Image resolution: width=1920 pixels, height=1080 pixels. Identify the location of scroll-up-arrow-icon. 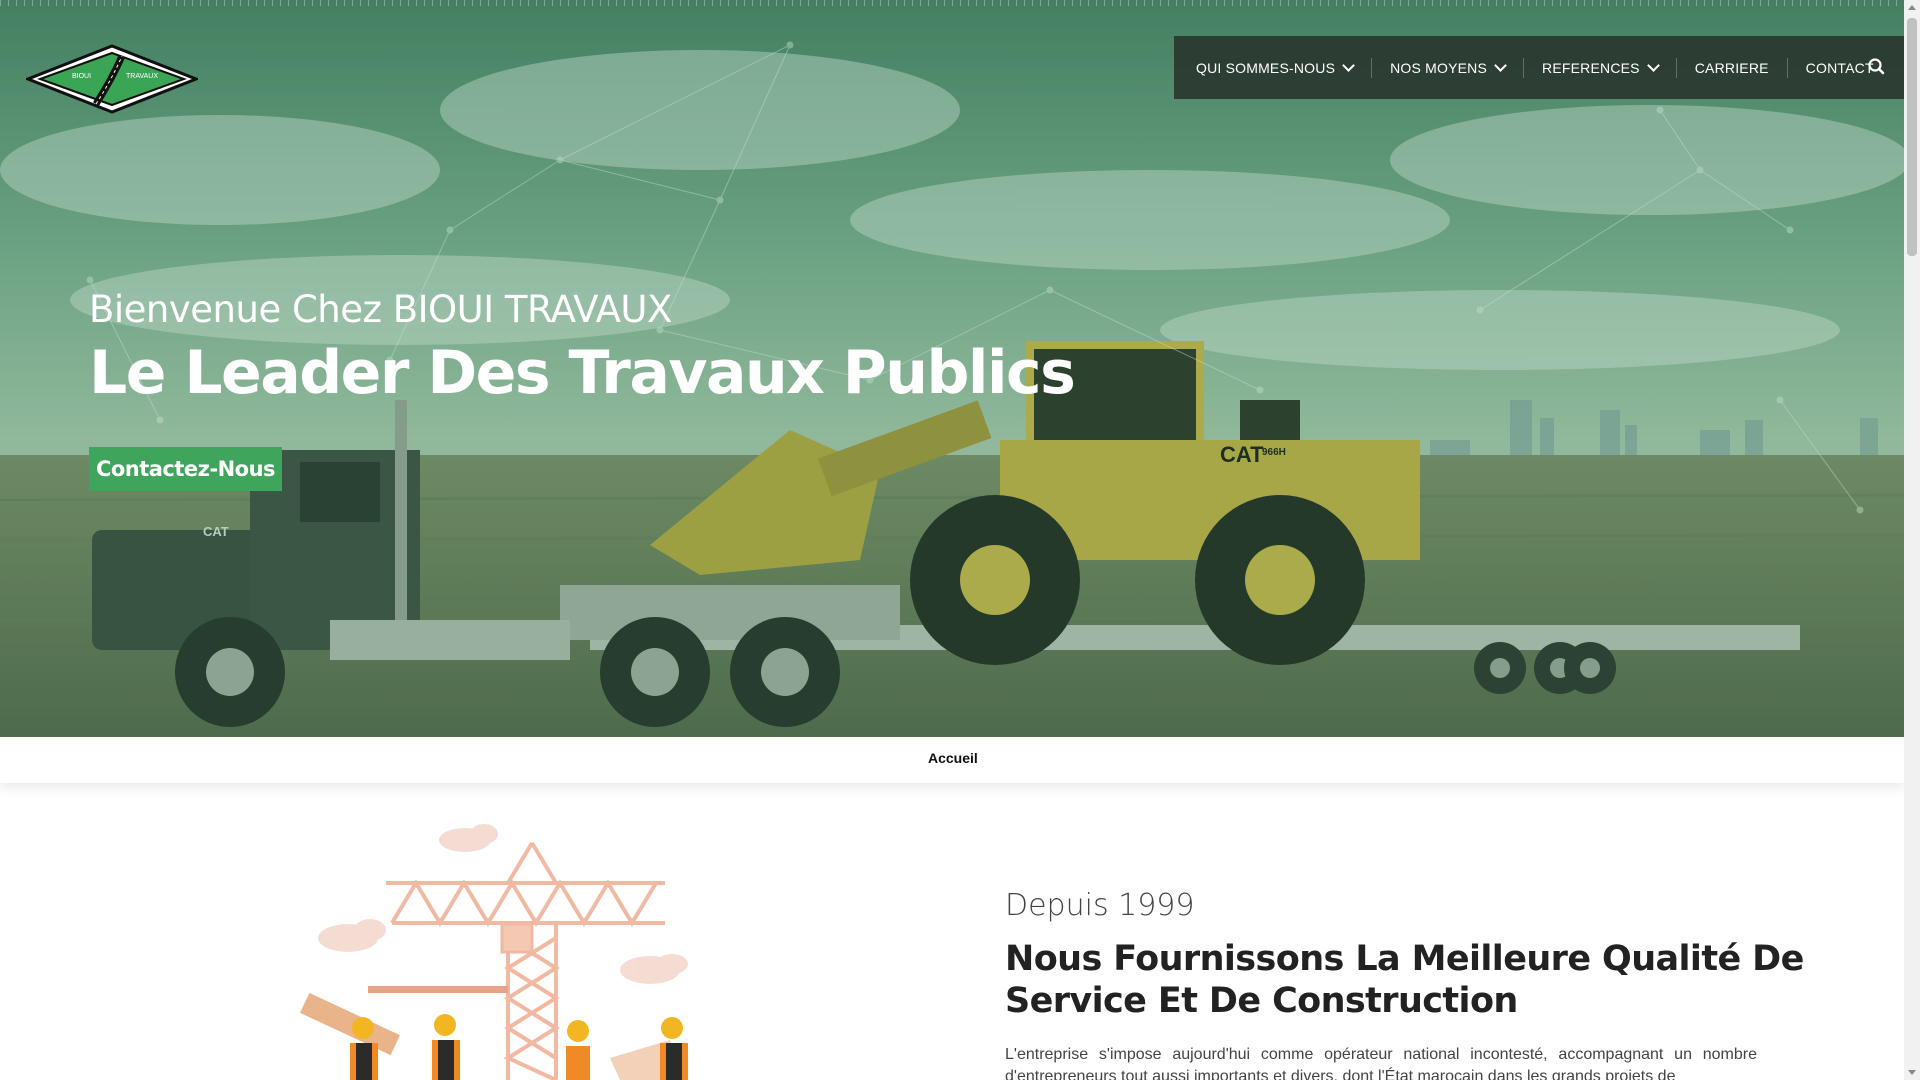
(1912, 7).